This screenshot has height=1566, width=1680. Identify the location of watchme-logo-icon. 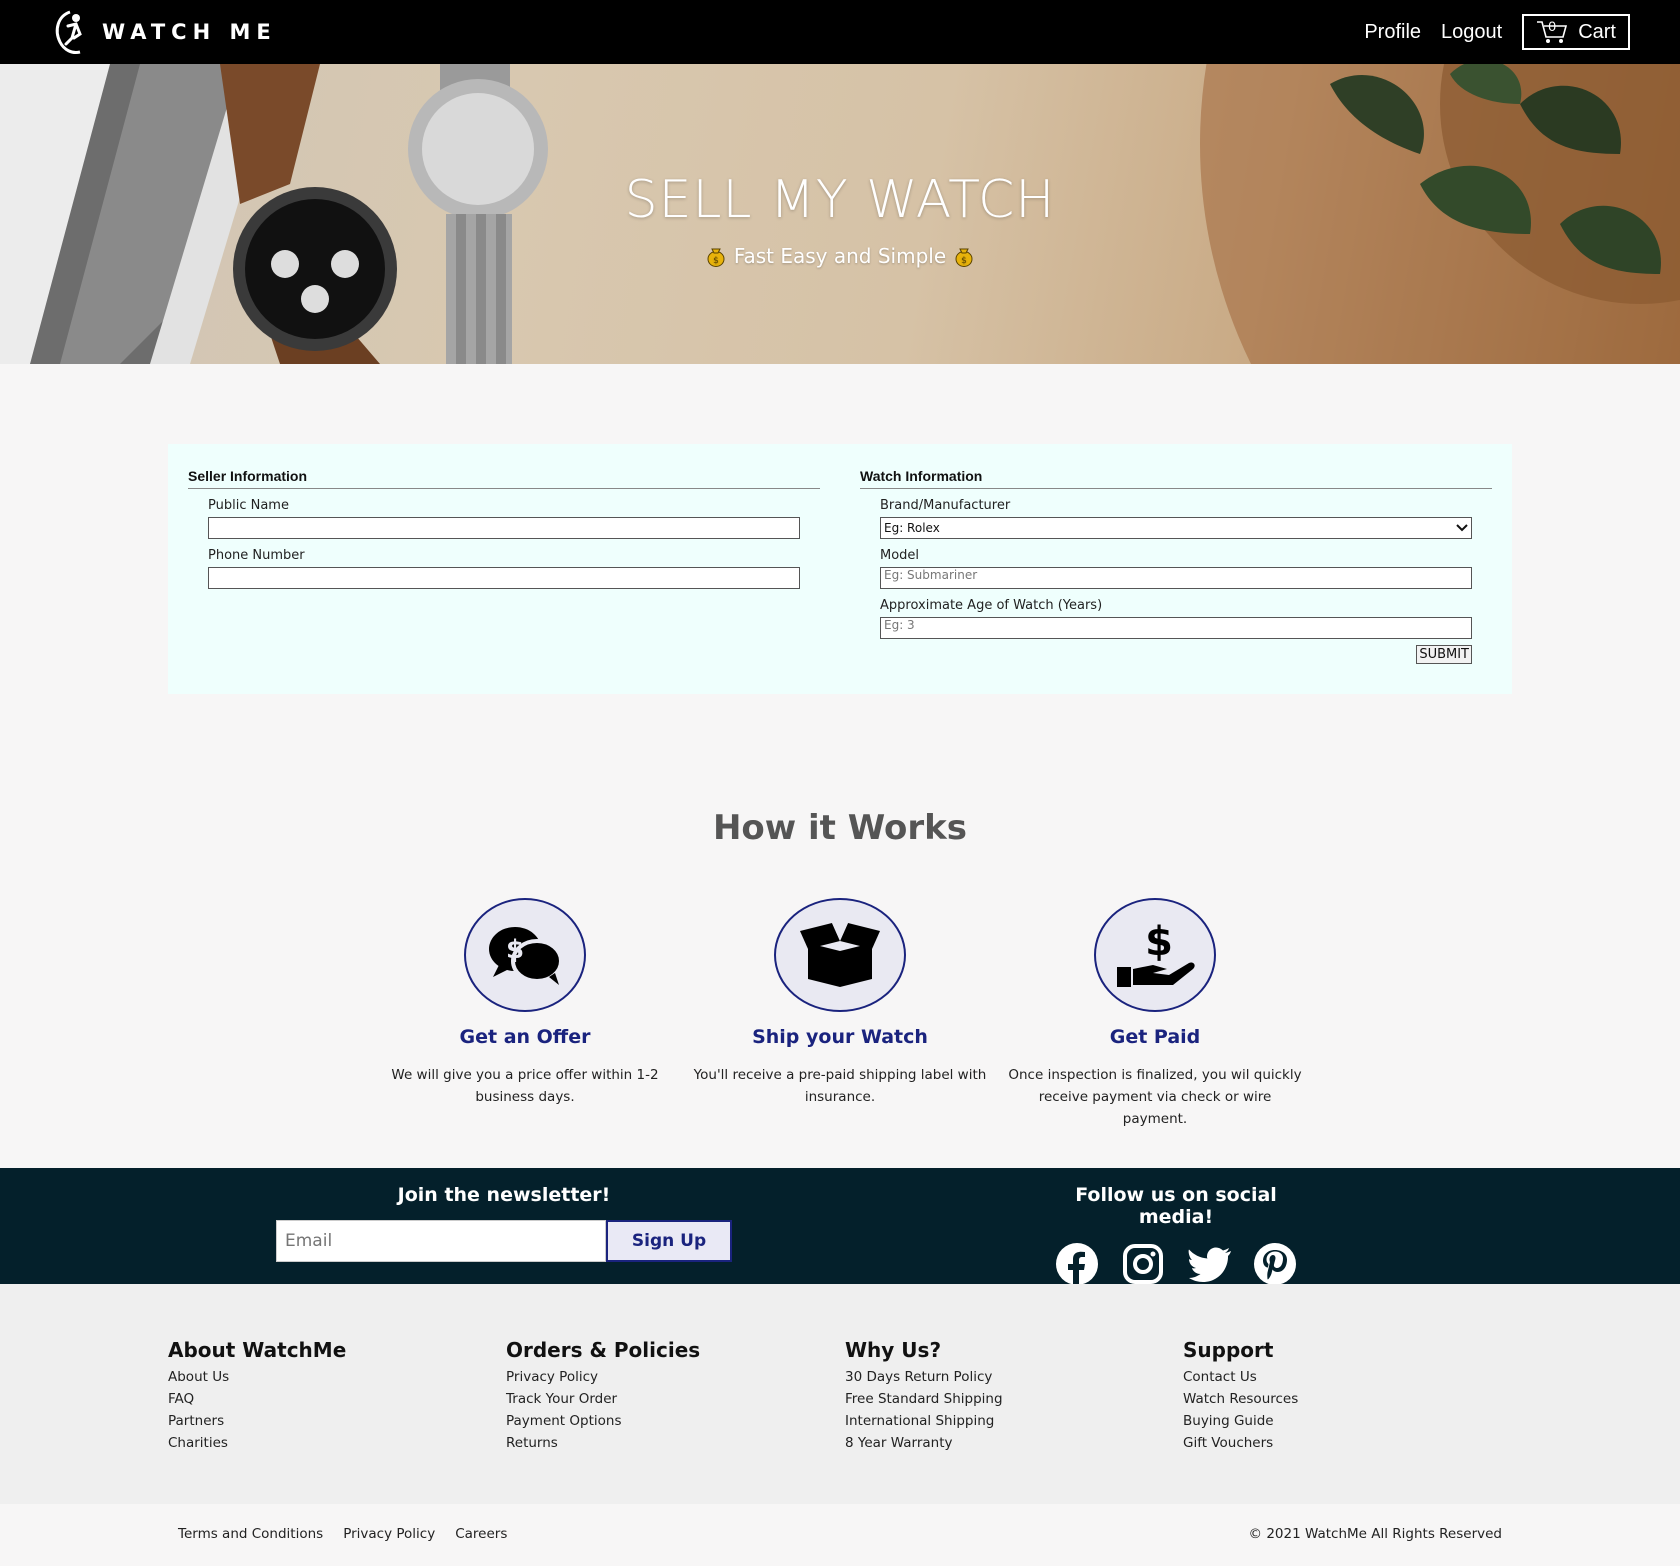
(68, 32).